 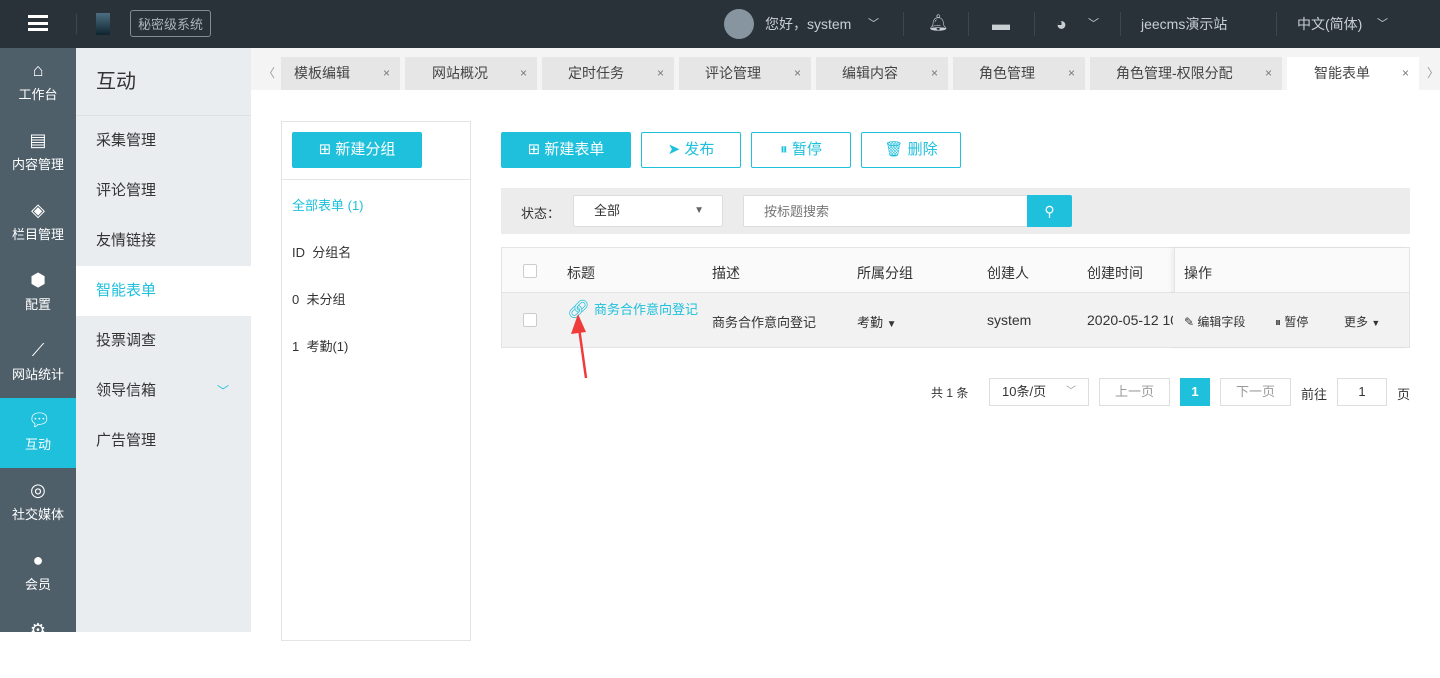 What do you see at coordinates (648, 211) in the screenshot?
I see `status-select: 全部 ▼` at bounding box center [648, 211].